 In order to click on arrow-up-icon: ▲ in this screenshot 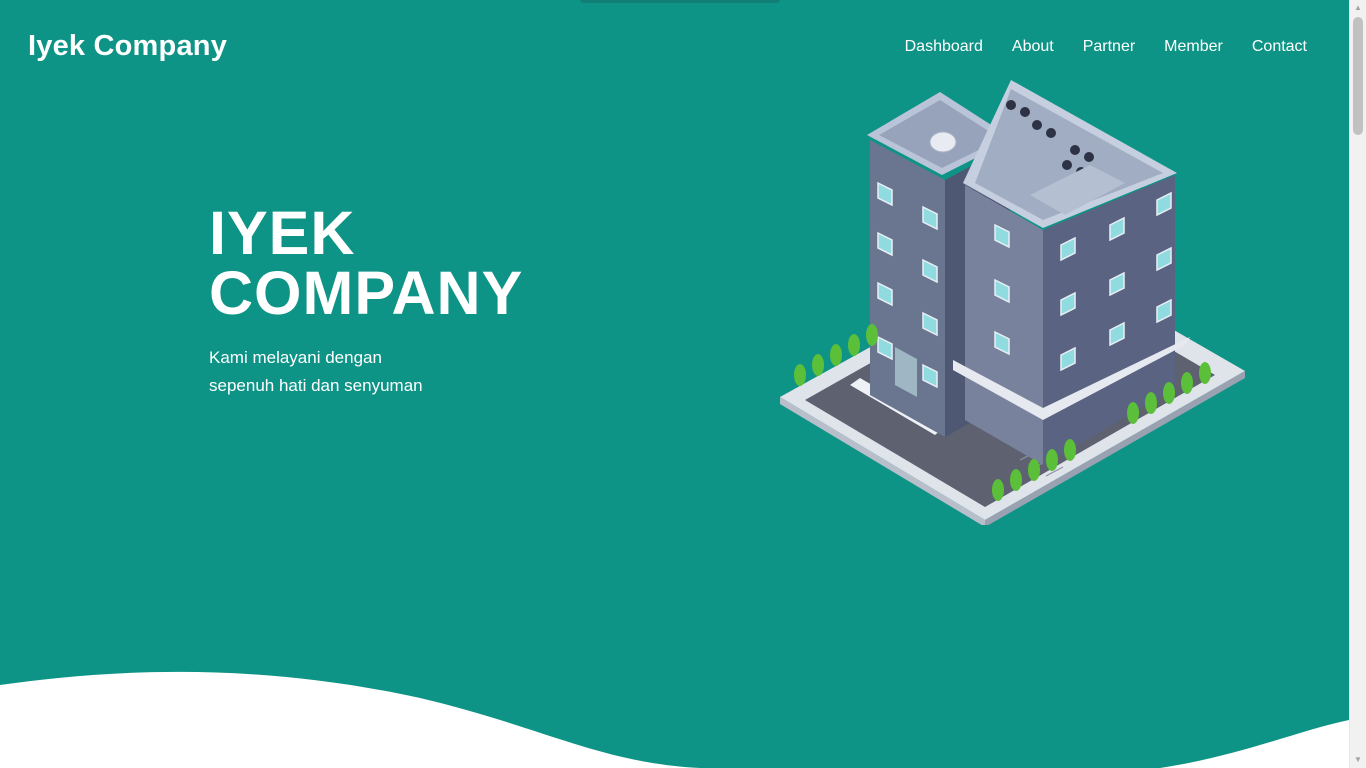, I will do `click(1358, 8)`.